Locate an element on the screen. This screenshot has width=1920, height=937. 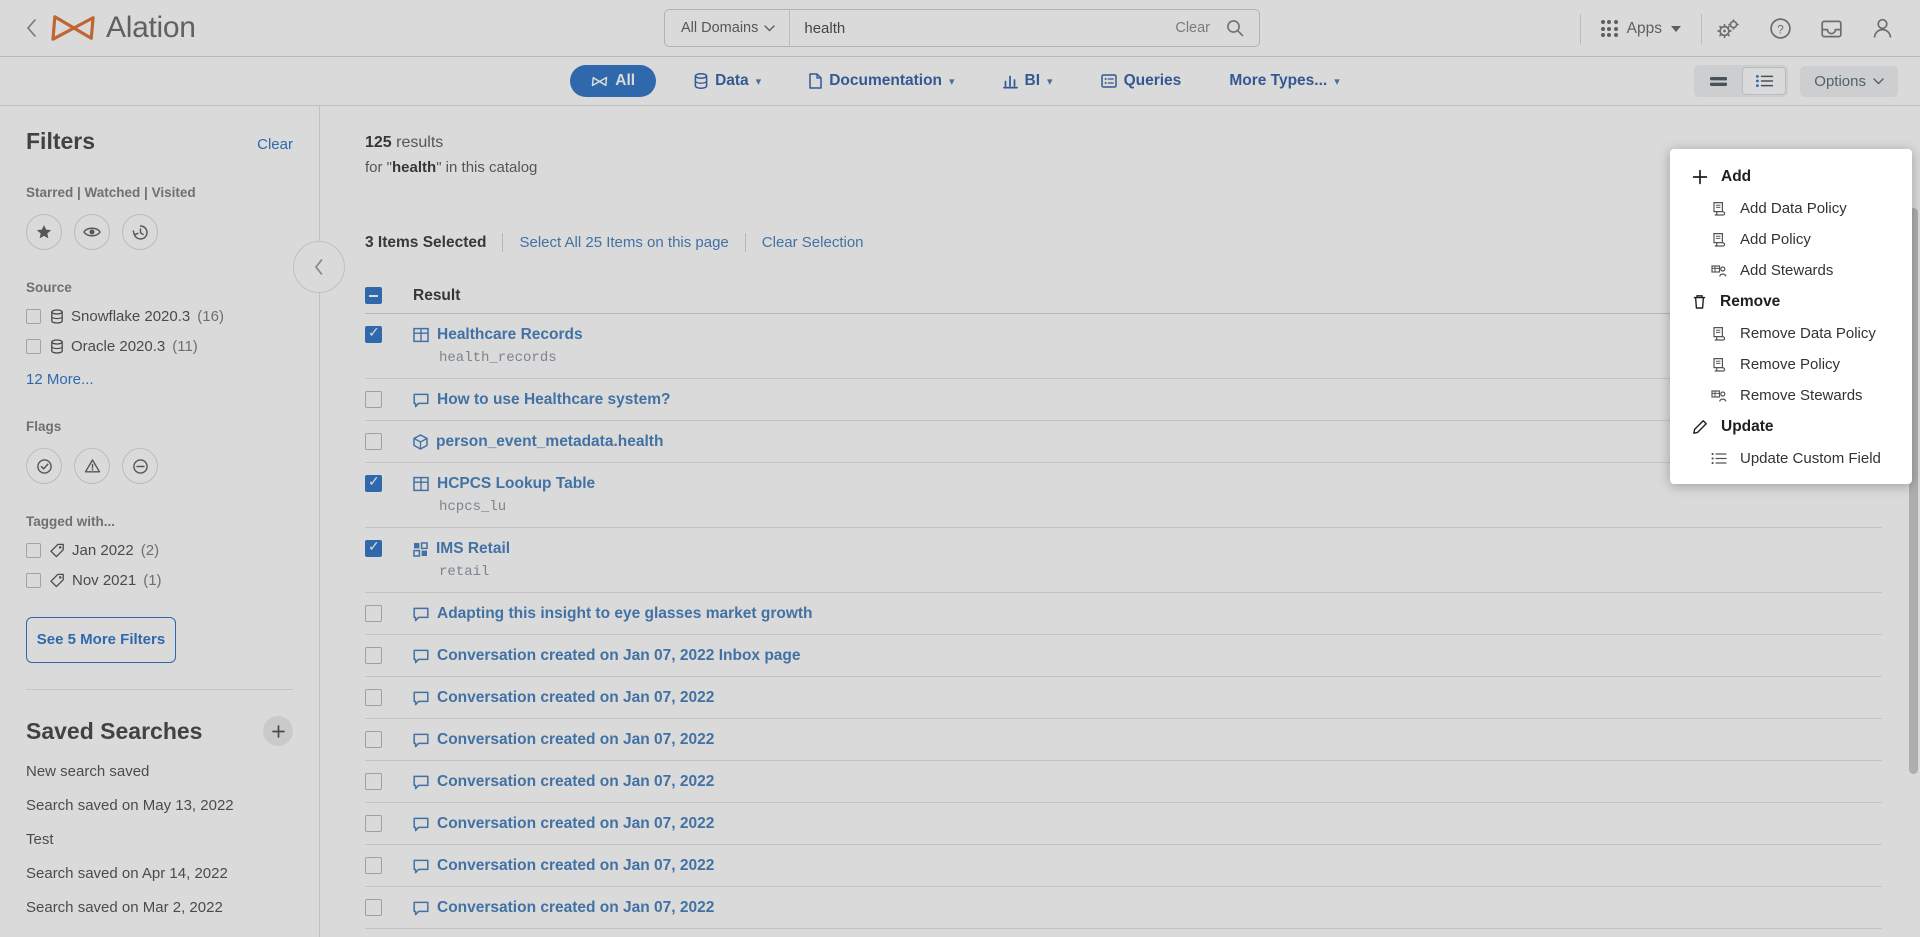
select-all-link: Select All 25 Items on this page is located at coordinates (623, 242).